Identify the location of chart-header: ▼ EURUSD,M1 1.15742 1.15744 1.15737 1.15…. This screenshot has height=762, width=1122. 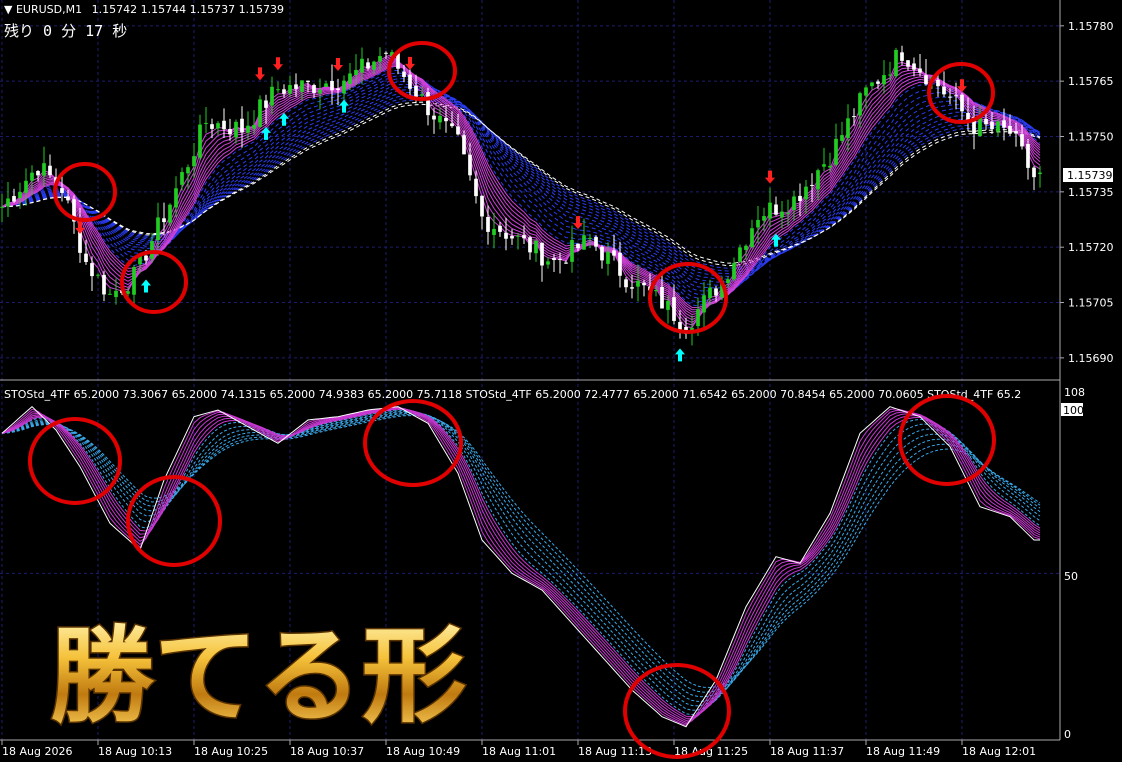
(144, 9).